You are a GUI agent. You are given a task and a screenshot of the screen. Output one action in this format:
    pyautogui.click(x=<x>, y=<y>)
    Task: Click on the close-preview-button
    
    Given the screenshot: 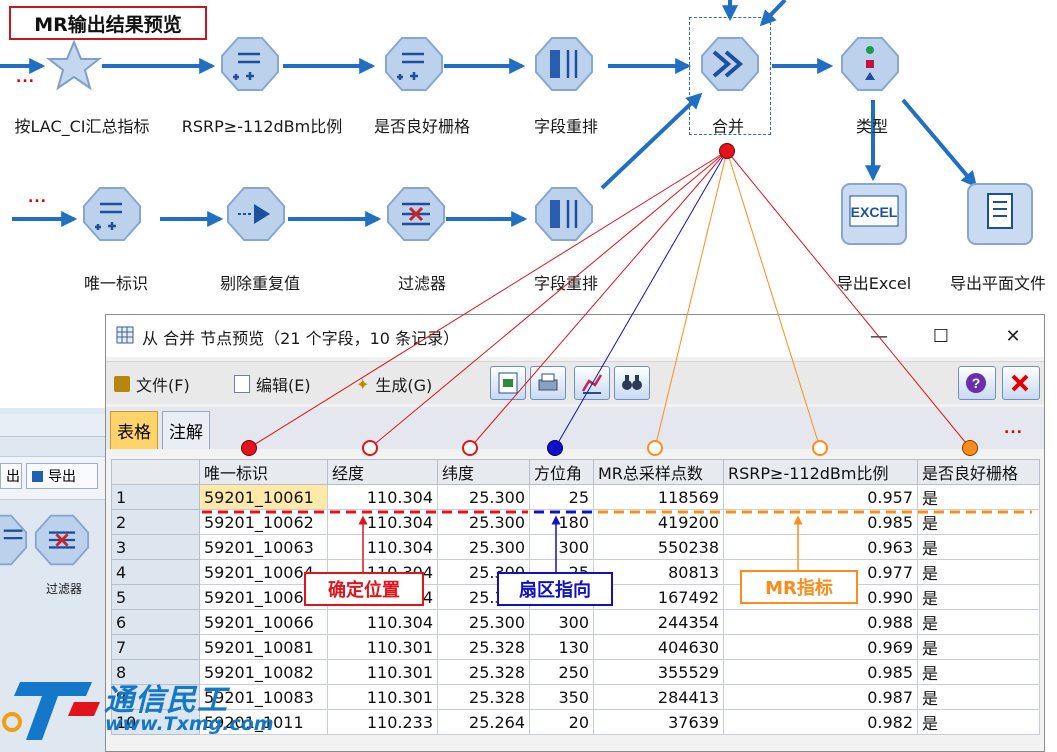 What is the action you would take?
    pyautogui.click(x=1021, y=383)
    